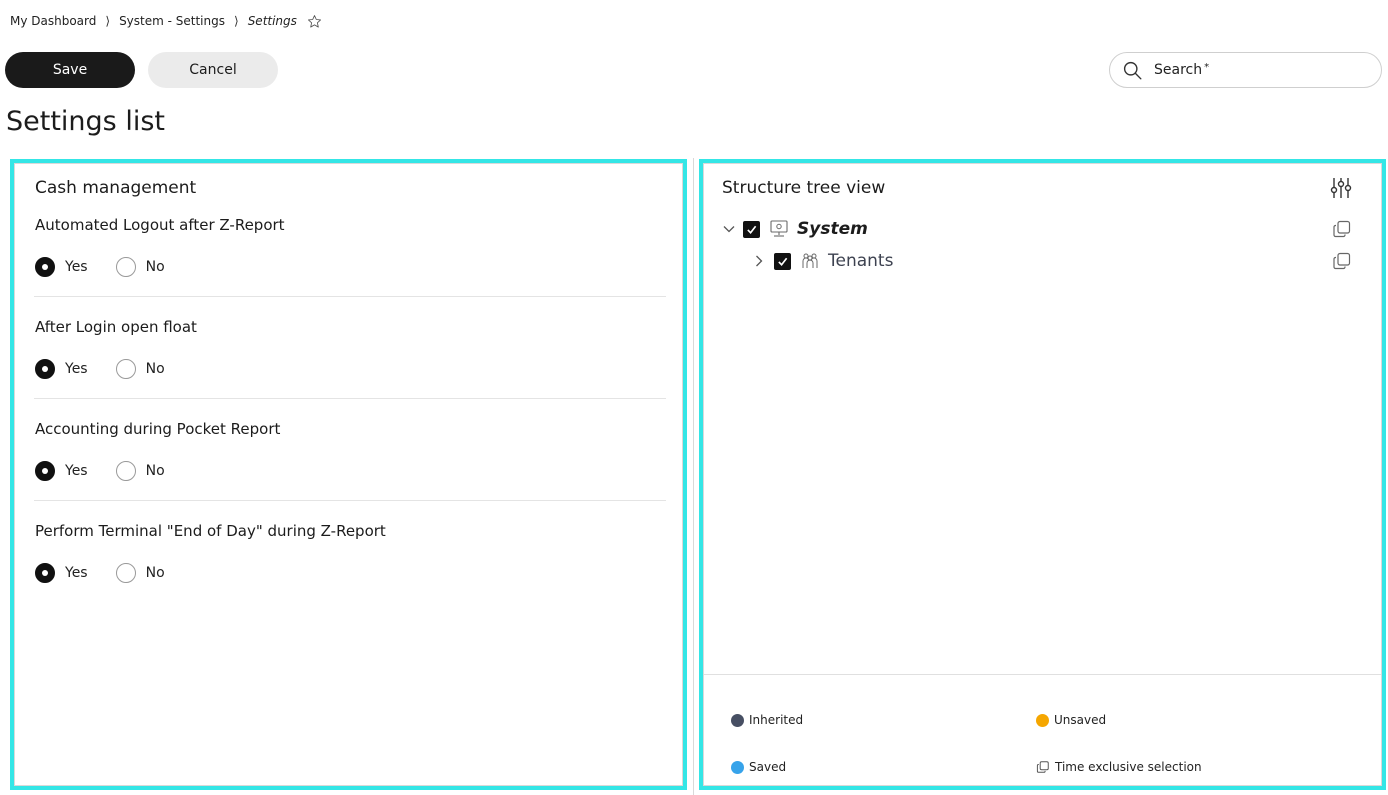  Describe the element at coordinates (351, 450) in the screenshot. I see `setting-pocket-report: Accounting during Pocket Report Yes No` at that location.